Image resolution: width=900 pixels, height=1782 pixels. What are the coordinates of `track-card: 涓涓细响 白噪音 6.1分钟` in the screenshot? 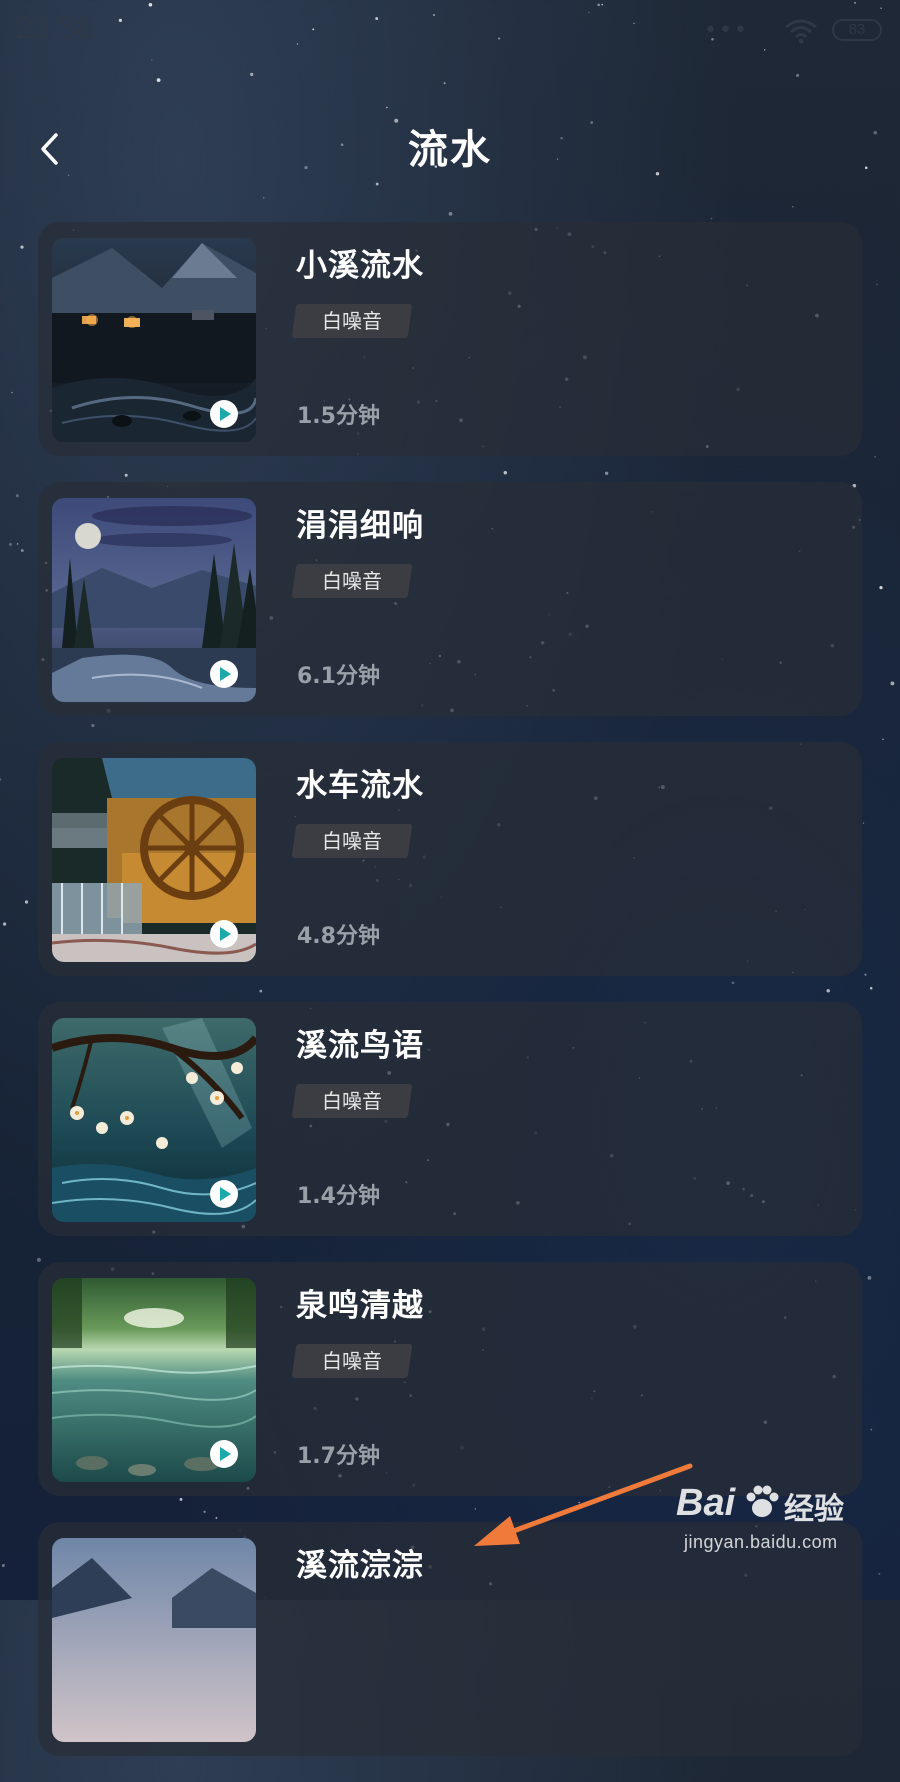 It's located at (450, 599).